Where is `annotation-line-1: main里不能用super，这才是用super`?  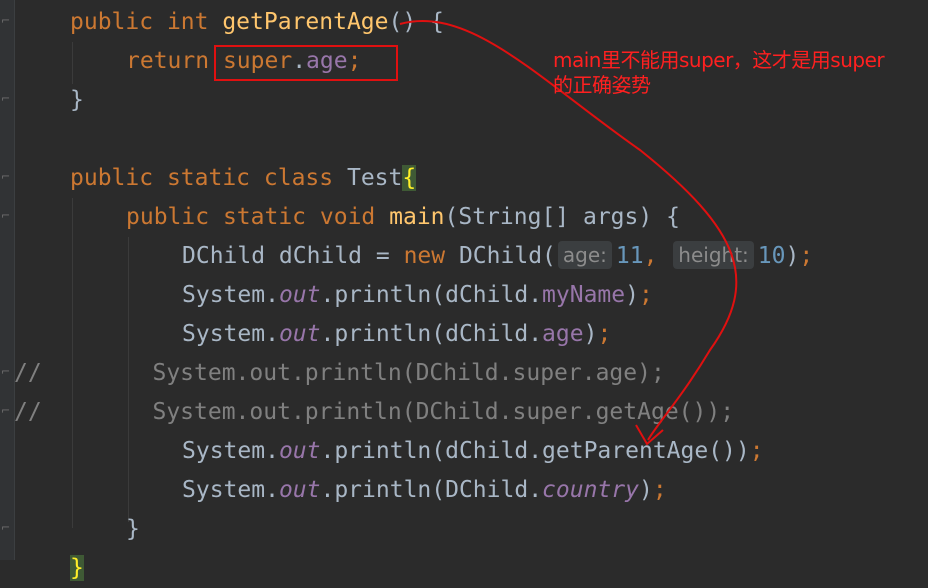
annotation-line-1: main里不能用super，这才是用super is located at coordinates (719, 60).